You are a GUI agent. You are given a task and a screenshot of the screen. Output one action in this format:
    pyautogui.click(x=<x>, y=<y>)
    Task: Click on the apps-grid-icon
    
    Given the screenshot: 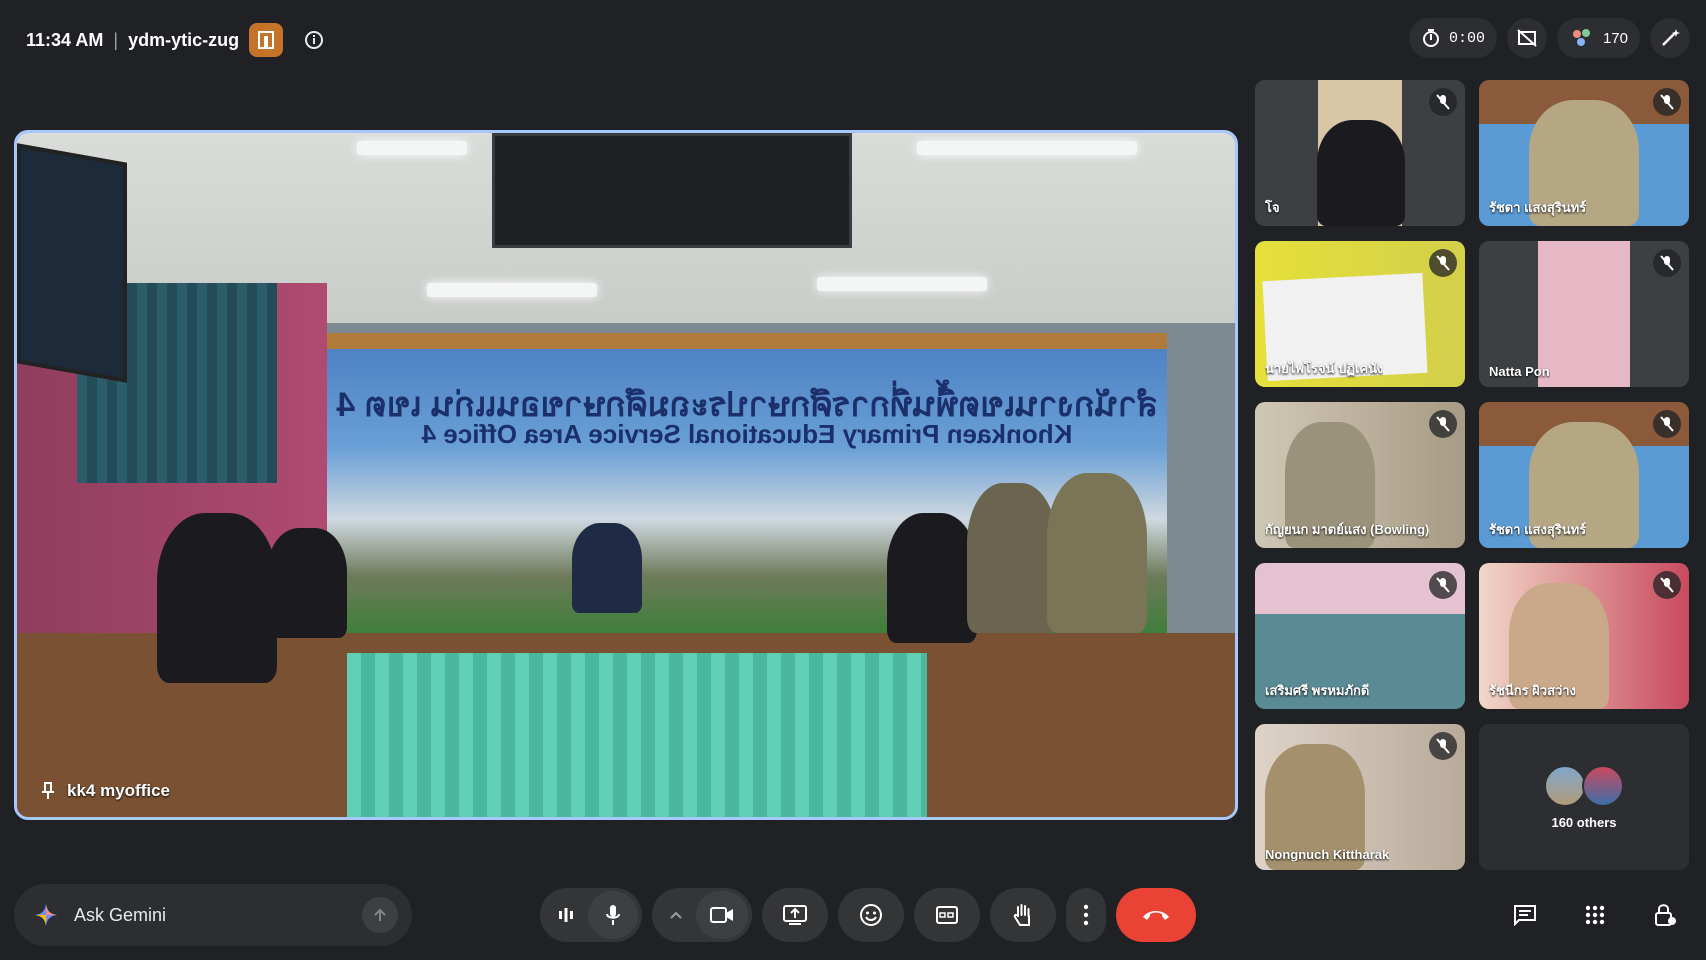 What is the action you would take?
    pyautogui.click(x=1595, y=915)
    